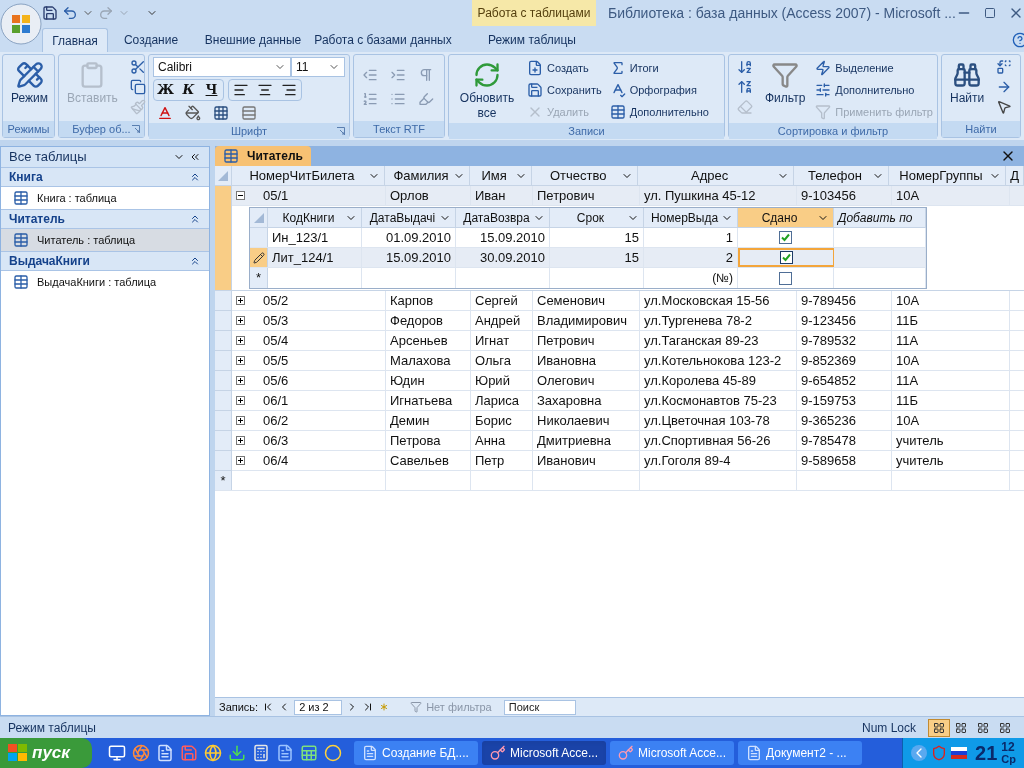 This screenshot has width=1024, height=768. Describe the element at coordinates (289, 90) in the screenshot. I see `align-right-icon` at that location.